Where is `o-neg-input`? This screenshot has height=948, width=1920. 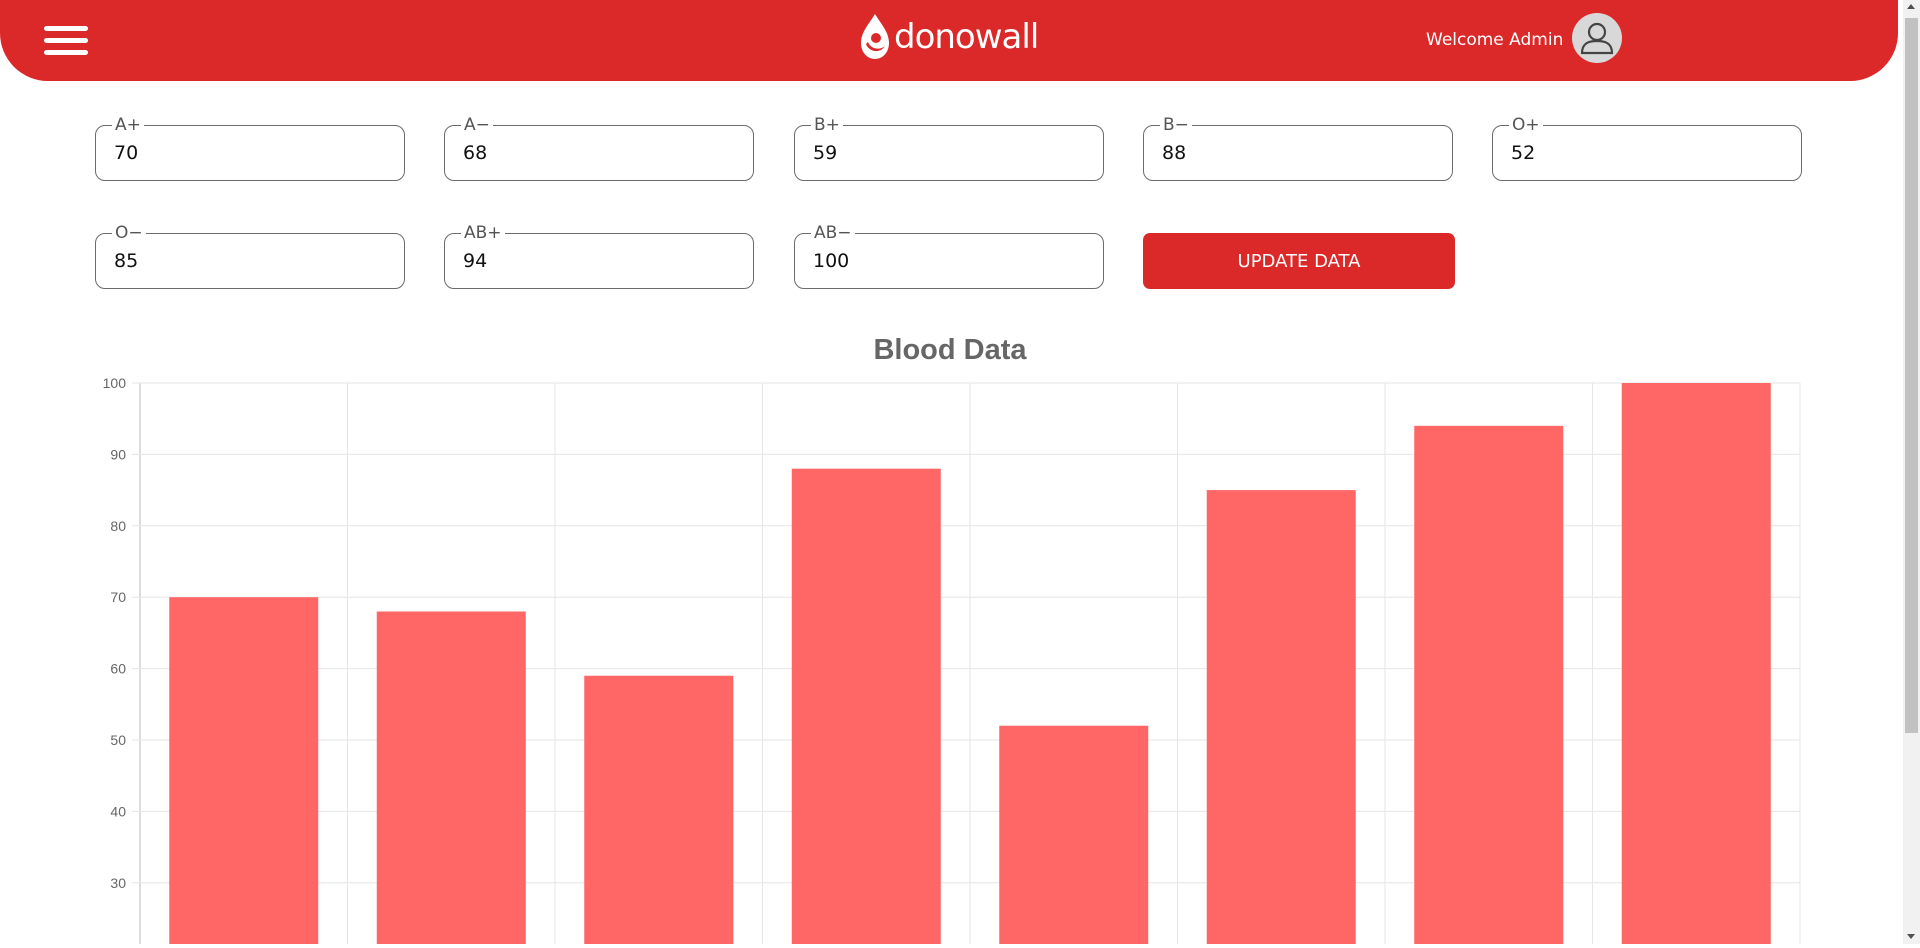
o-neg-input is located at coordinates (249, 261).